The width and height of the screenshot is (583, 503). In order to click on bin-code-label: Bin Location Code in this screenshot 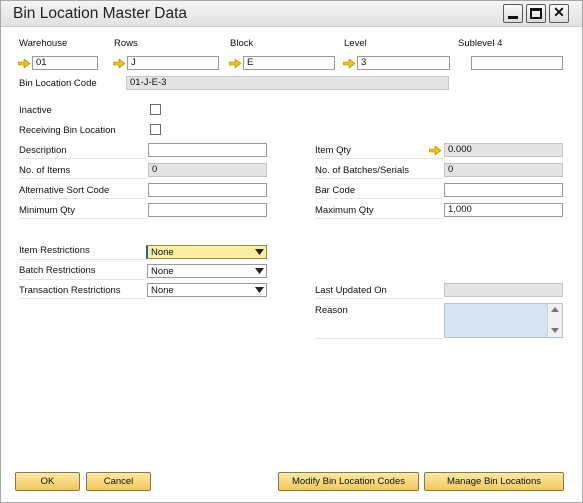, I will do `click(58, 83)`.